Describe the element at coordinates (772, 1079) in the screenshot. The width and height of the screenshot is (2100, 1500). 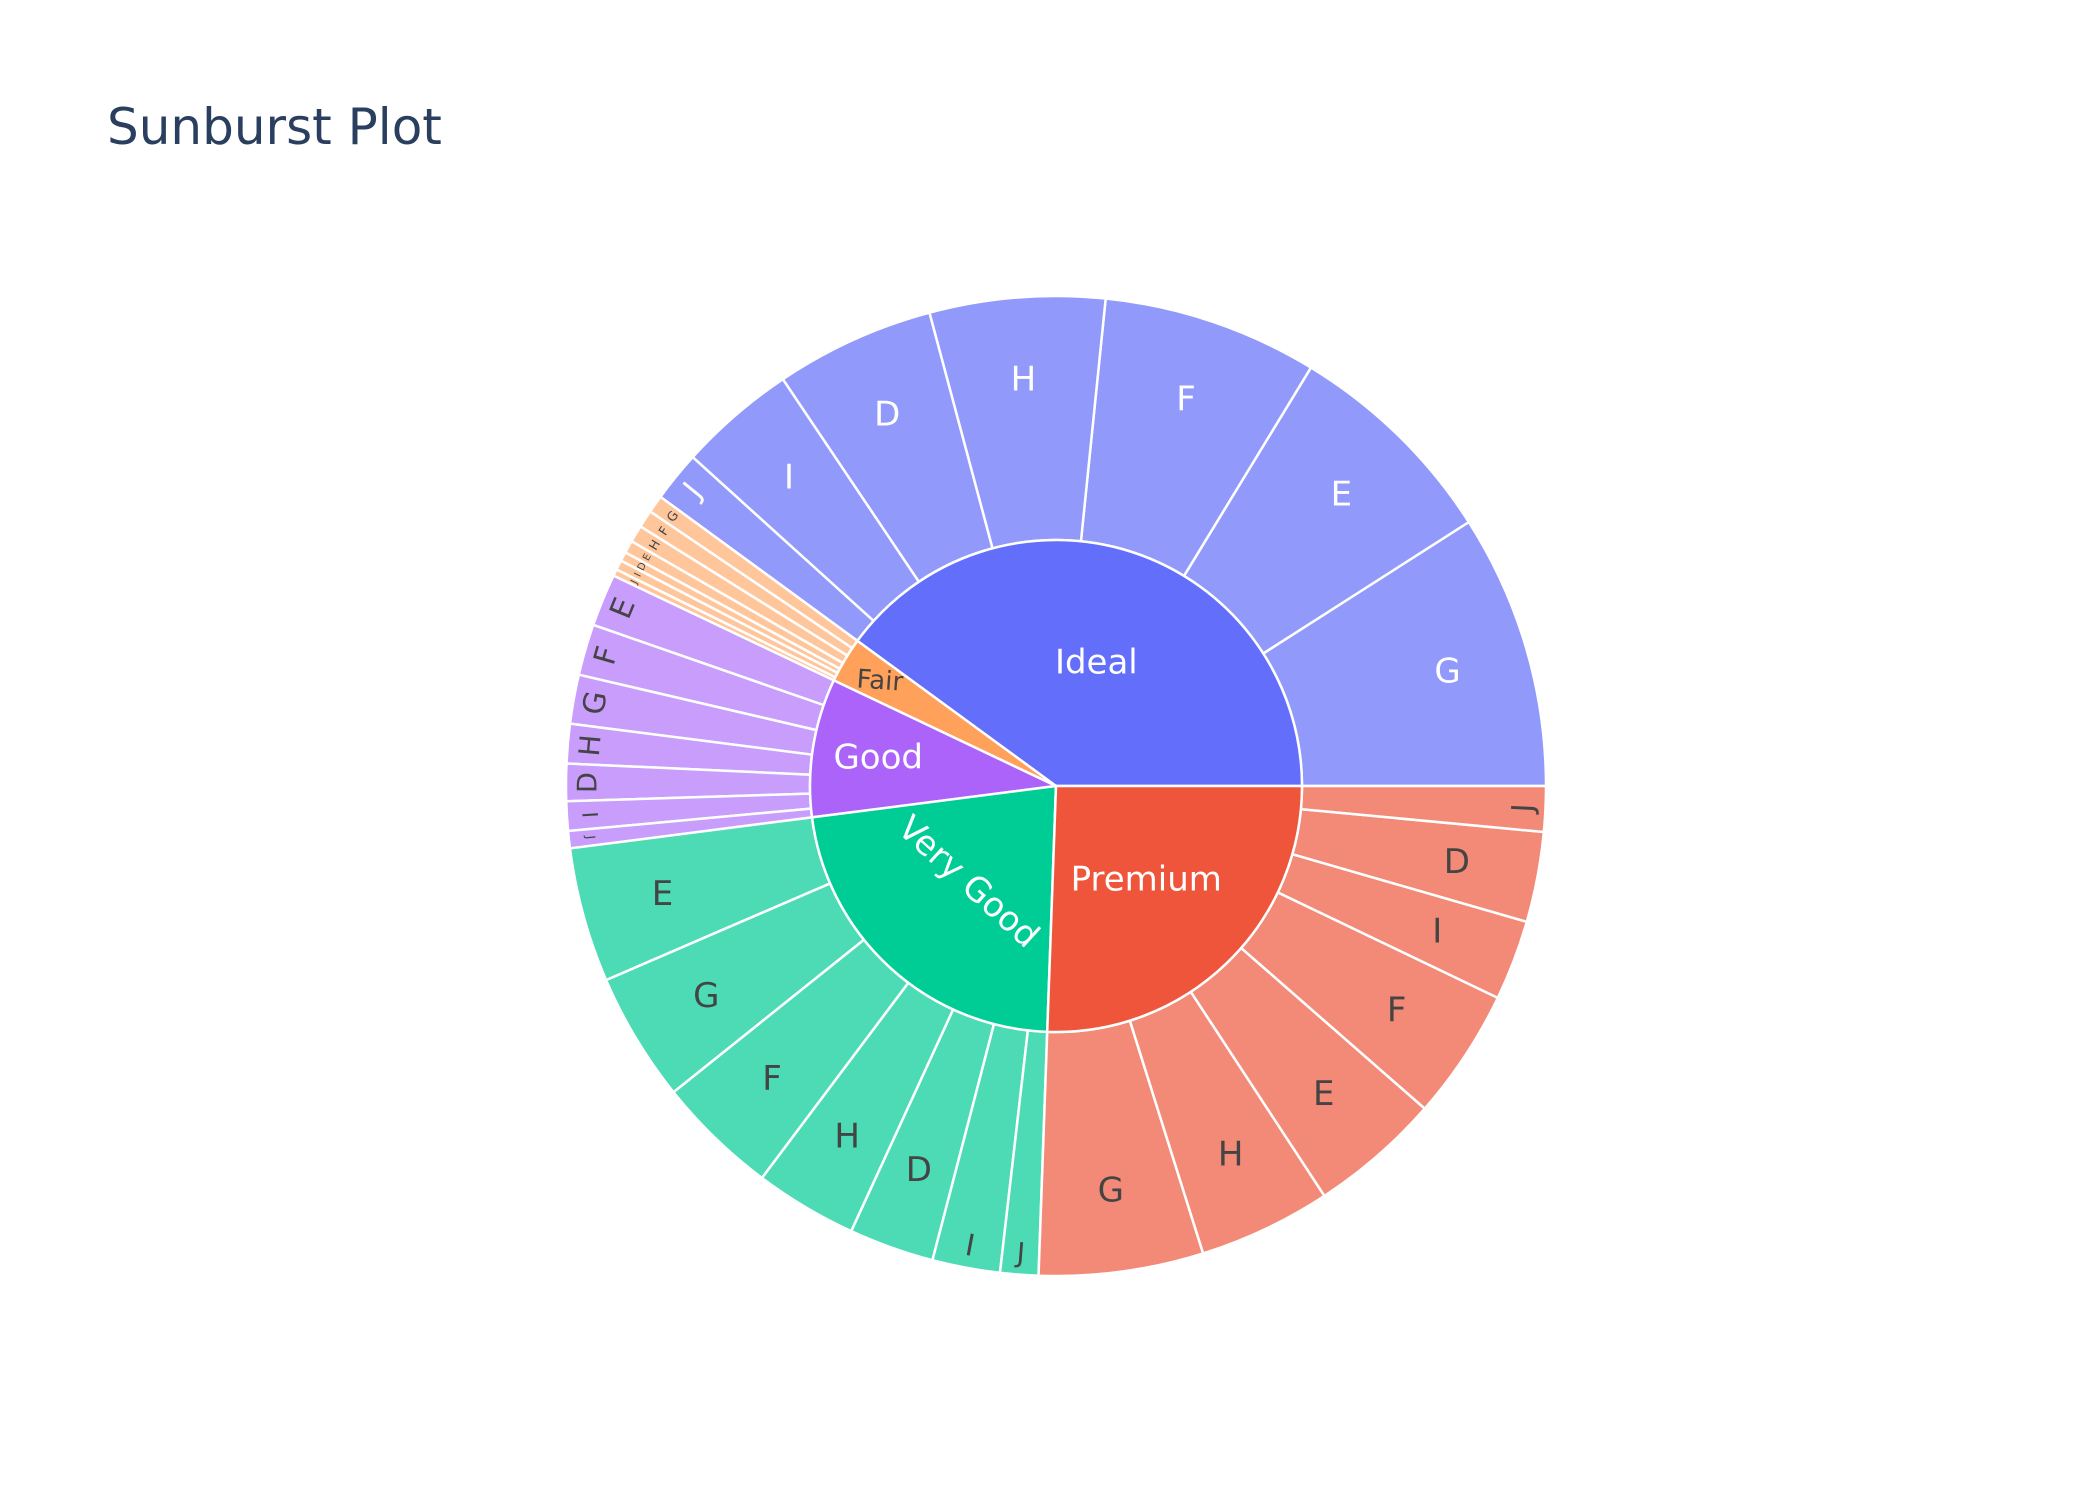
I see `sector-label-very-good-f: F` at that location.